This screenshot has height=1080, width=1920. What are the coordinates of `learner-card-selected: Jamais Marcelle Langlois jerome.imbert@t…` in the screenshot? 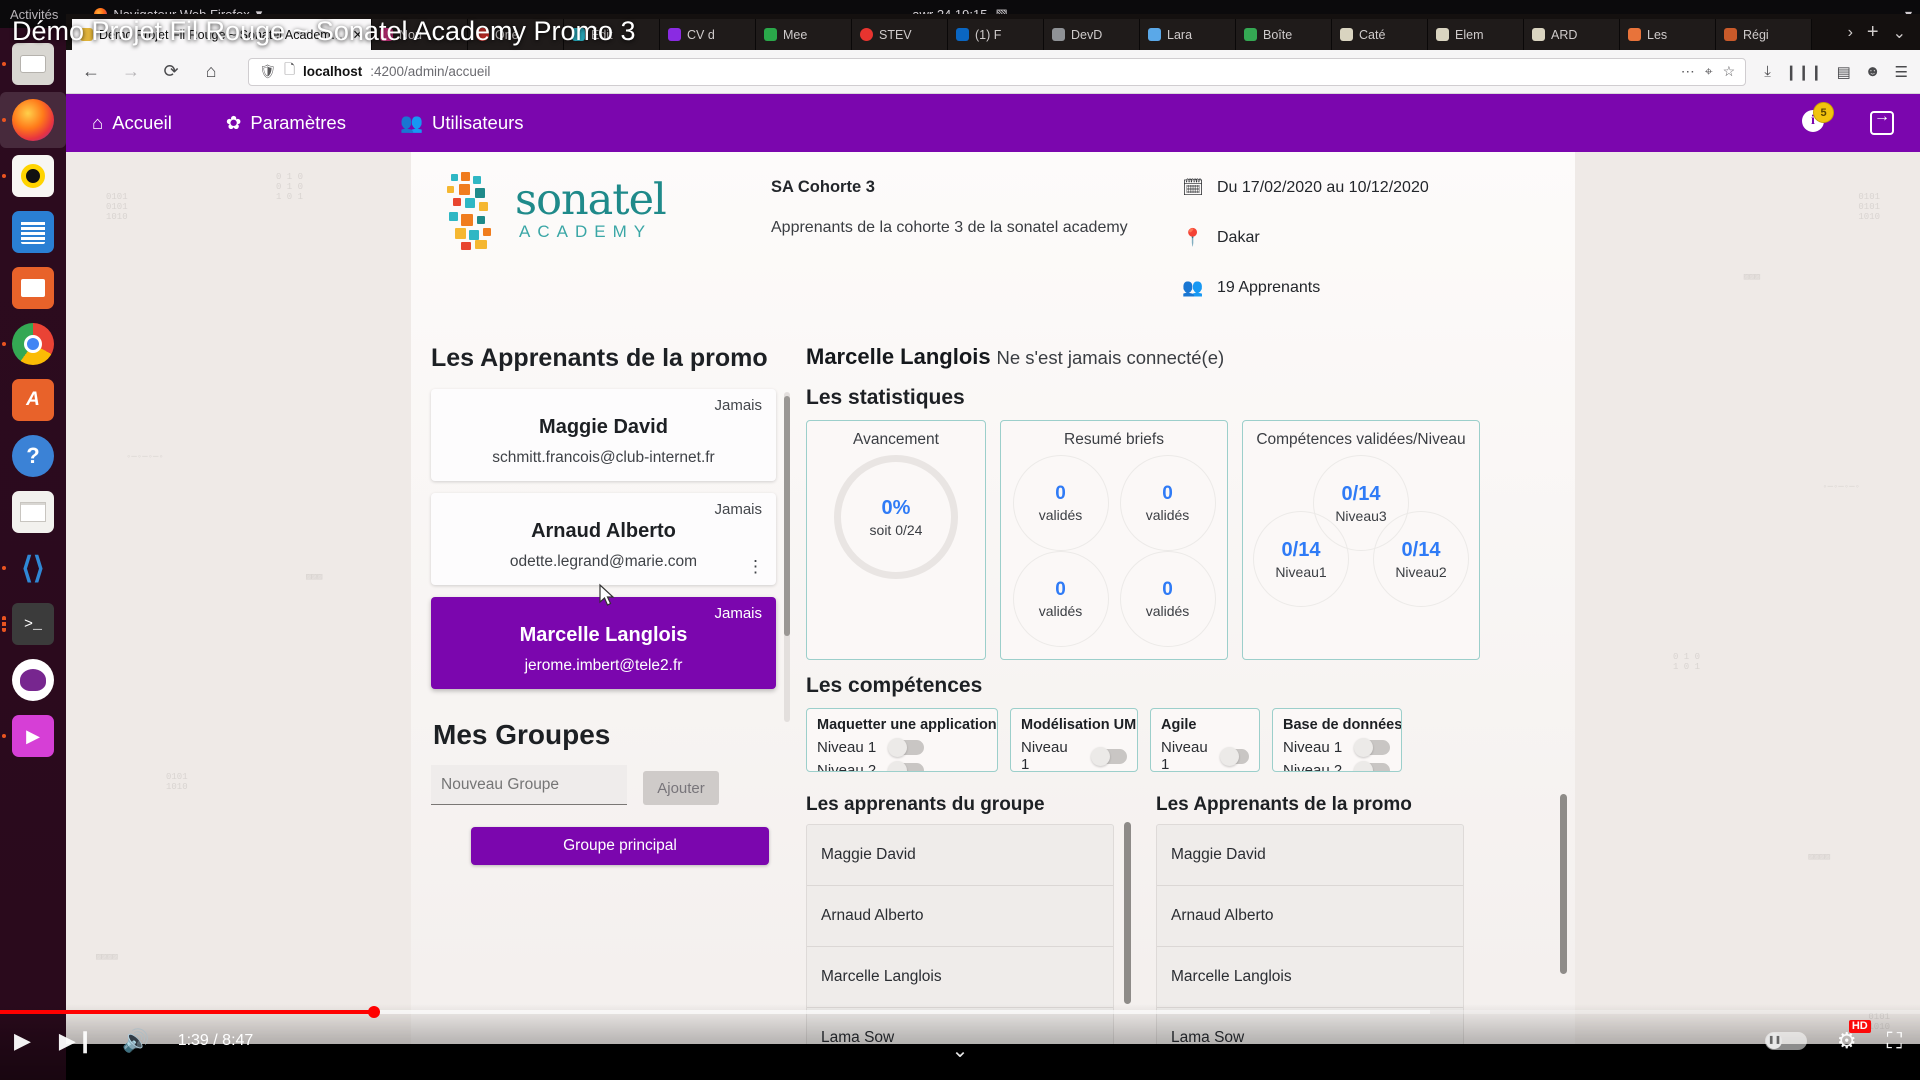 It's located at (603, 643).